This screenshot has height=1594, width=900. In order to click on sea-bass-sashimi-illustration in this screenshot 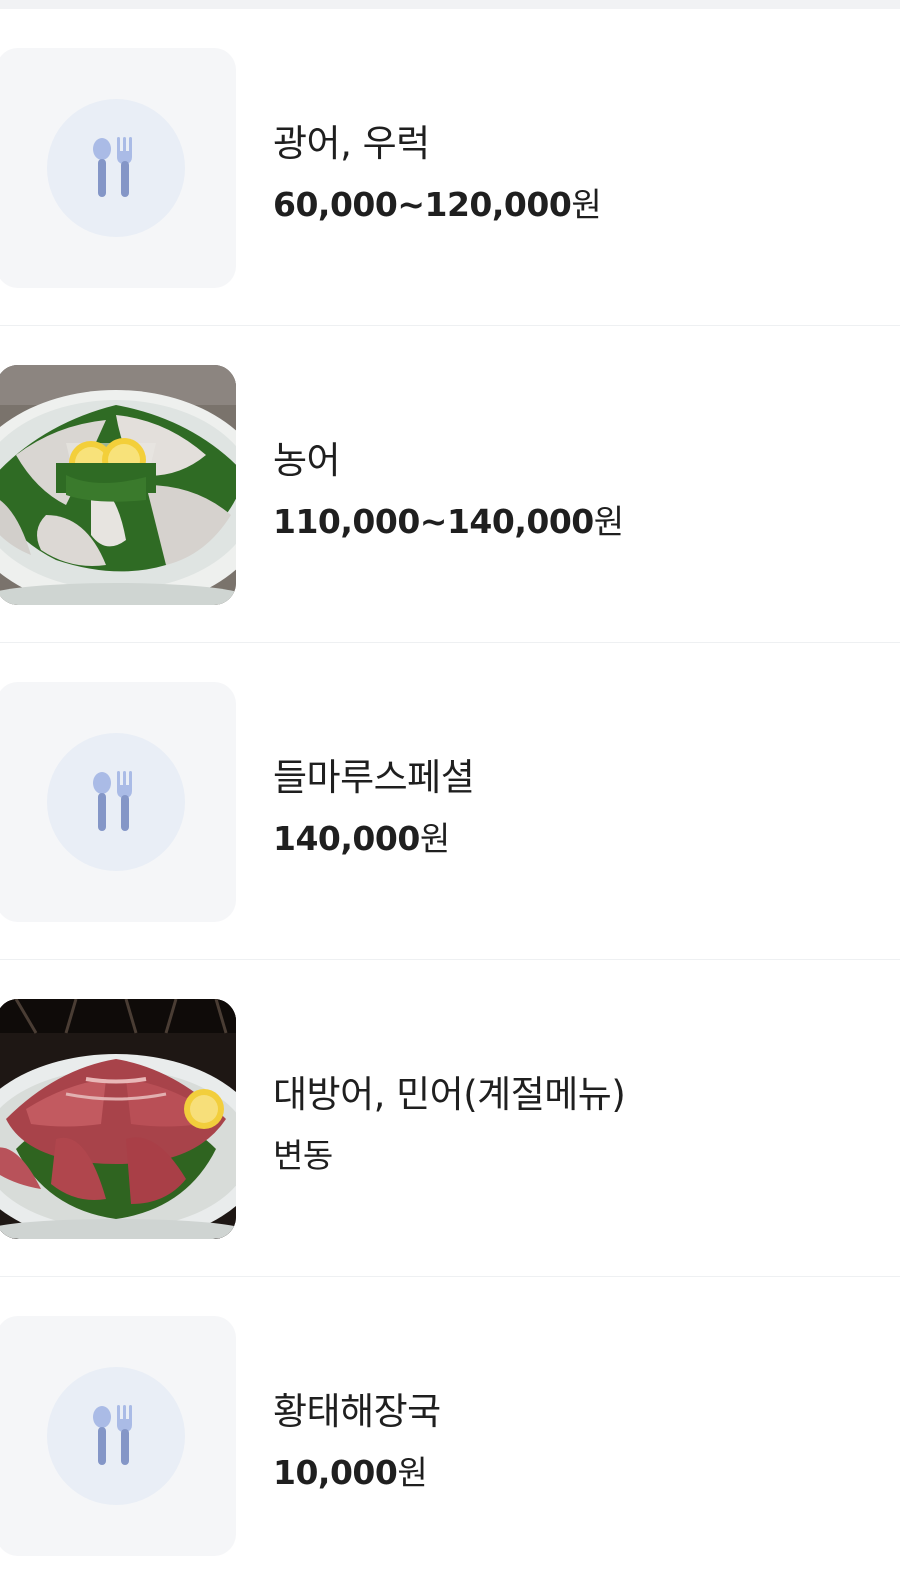, I will do `click(118, 485)`.